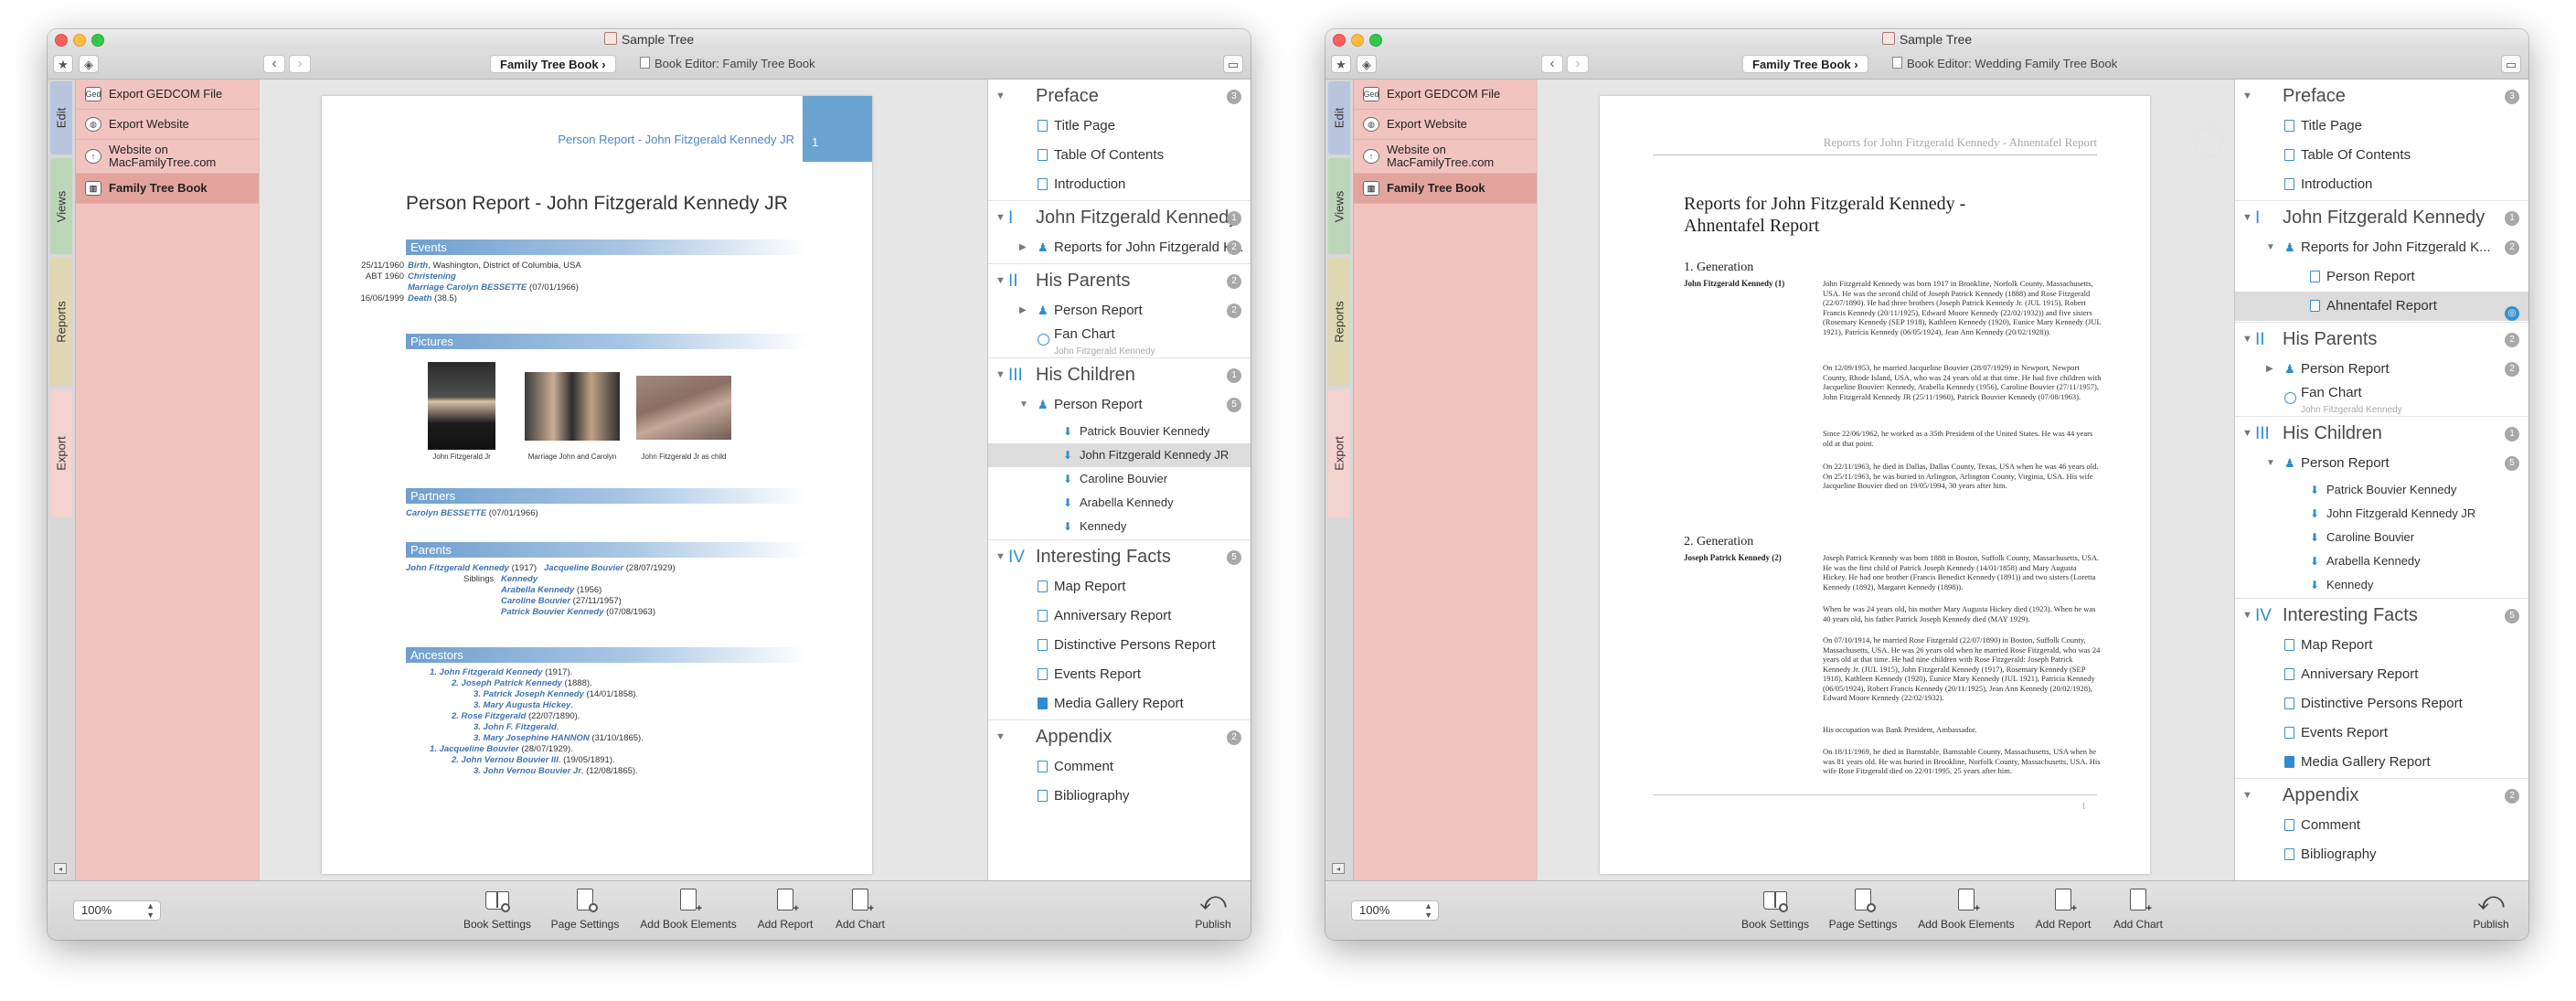 Image resolution: width=2576 pixels, height=1001 pixels. Describe the element at coordinates (1775, 912) in the screenshot. I see `book-settings-button: Book Settings` at that location.